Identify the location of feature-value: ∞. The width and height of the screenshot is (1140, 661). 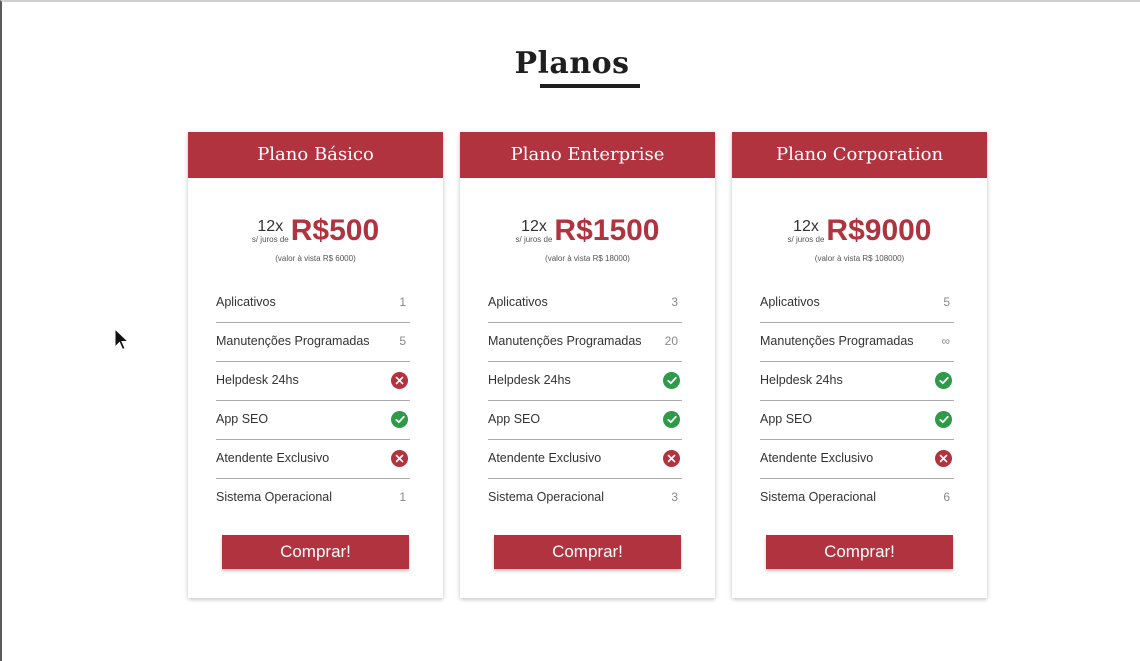
(945, 341).